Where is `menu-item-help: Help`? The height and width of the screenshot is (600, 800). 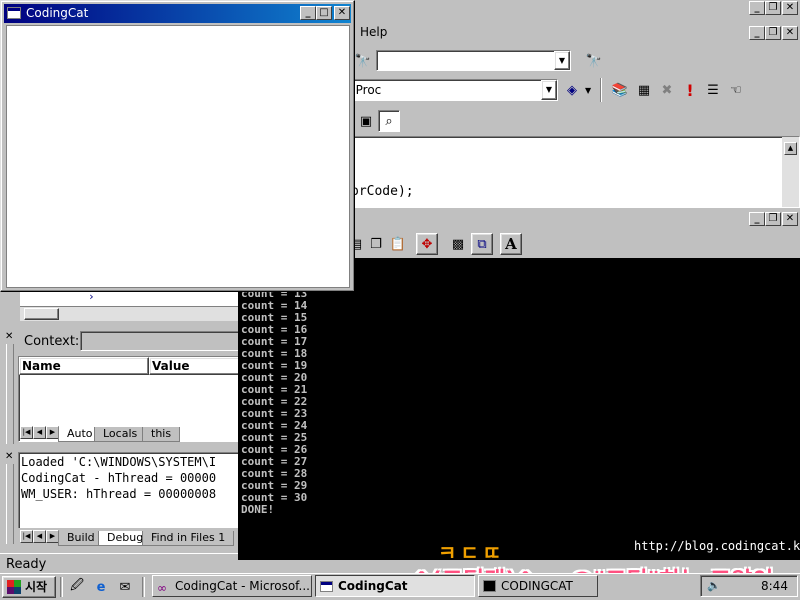
menu-item-help: Help is located at coordinates (373, 32).